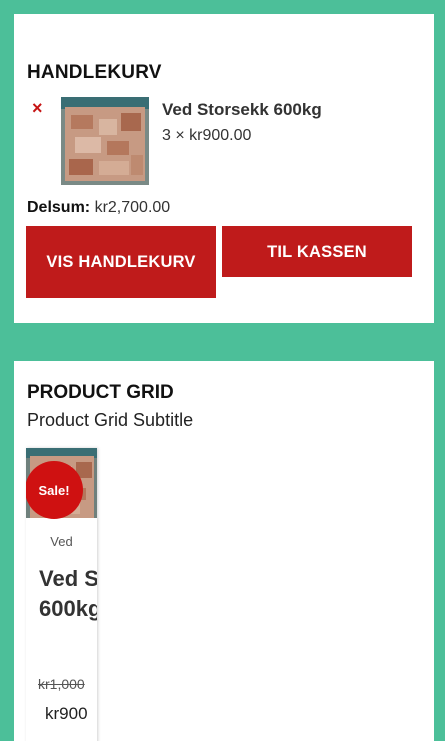 The height and width of the screenshot is (741, 445). Describe the element at coordinates (121, 262) in the screenshot. I see `view-cart-button: VIS HANDLEKURV` at that location.